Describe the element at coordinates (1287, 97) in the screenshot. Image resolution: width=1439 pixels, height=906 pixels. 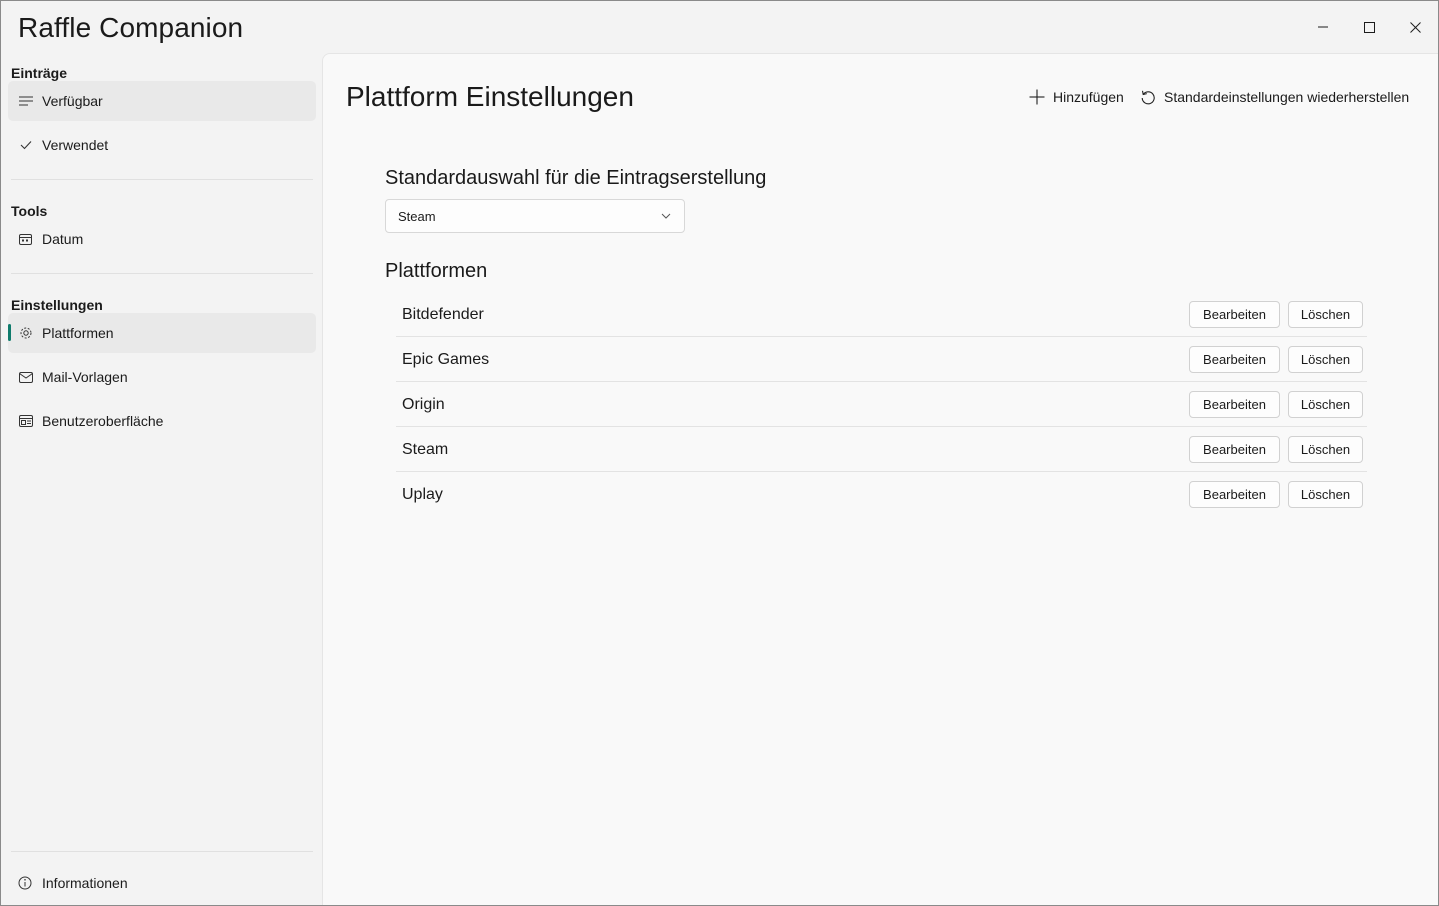
I see `reset-button-label: Standardeinstellungen wiederherstellen` at that location.